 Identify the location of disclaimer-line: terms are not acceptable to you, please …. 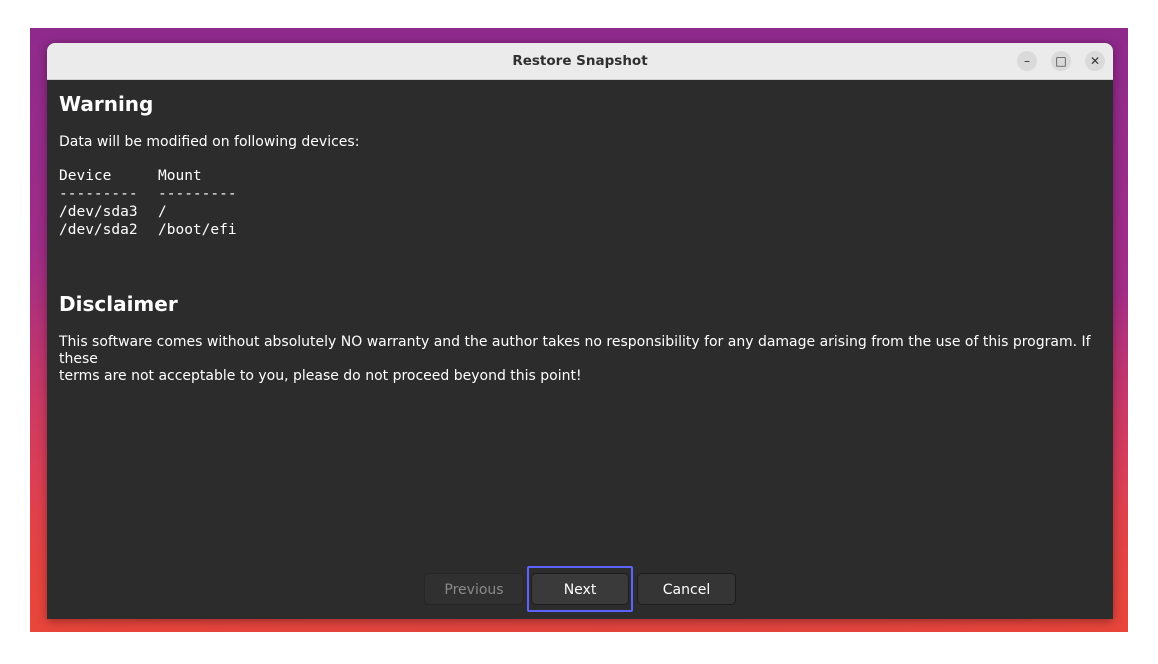
(320, 376).